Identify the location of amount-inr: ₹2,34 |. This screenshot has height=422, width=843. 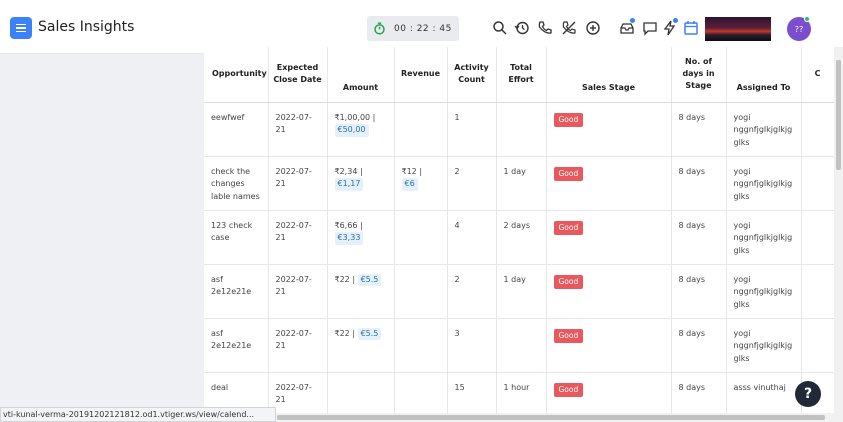
(348, 171).